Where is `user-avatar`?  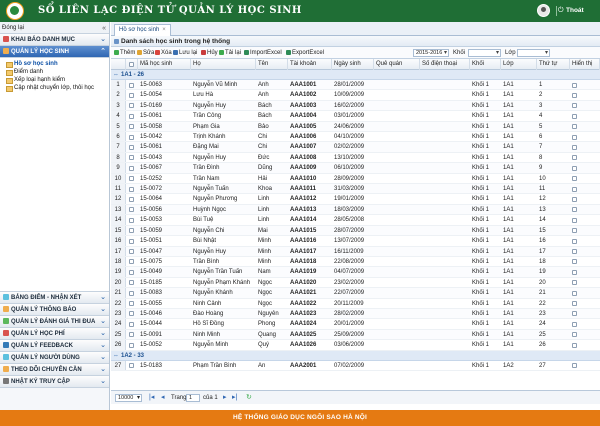
user-avatar is located at coordinates (543, 10).